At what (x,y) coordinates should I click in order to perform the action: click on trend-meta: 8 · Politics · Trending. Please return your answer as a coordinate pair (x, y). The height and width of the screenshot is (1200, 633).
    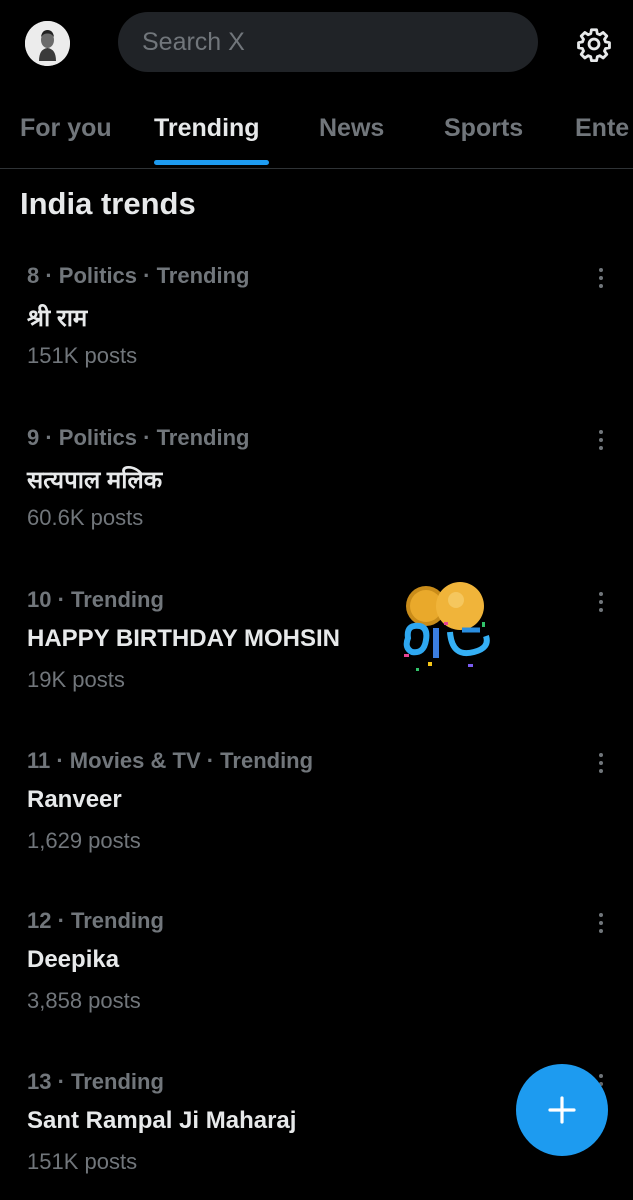
    Looking at the image, I should click on (138, 275).